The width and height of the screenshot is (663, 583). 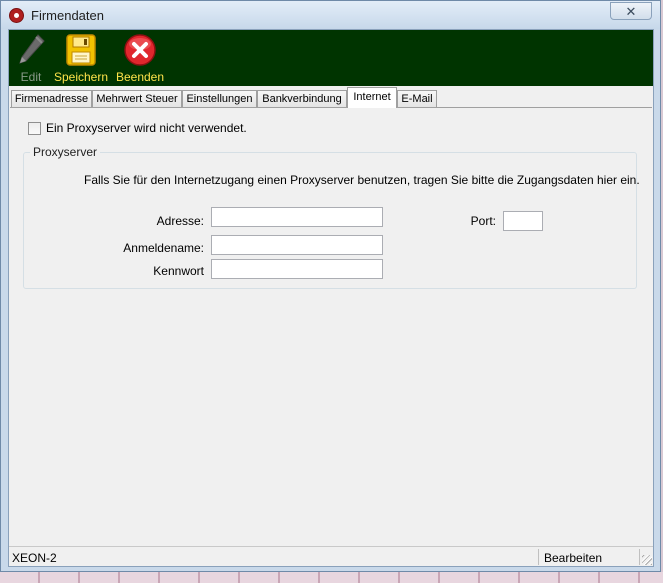 What do you see at coordinates (65, 152) in the screenshot?
I see `proxyserver-group-title: Proxyserver` at bounding box center [65, 152].